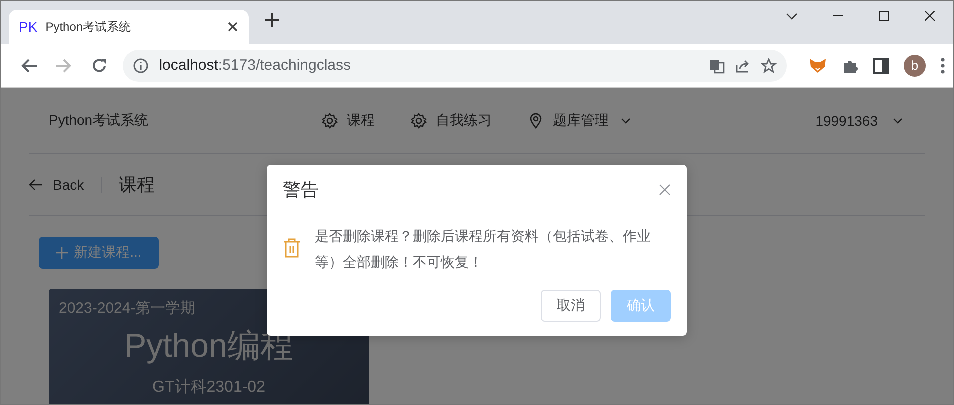  I want to click on back-link: Back, so click(56, 184).